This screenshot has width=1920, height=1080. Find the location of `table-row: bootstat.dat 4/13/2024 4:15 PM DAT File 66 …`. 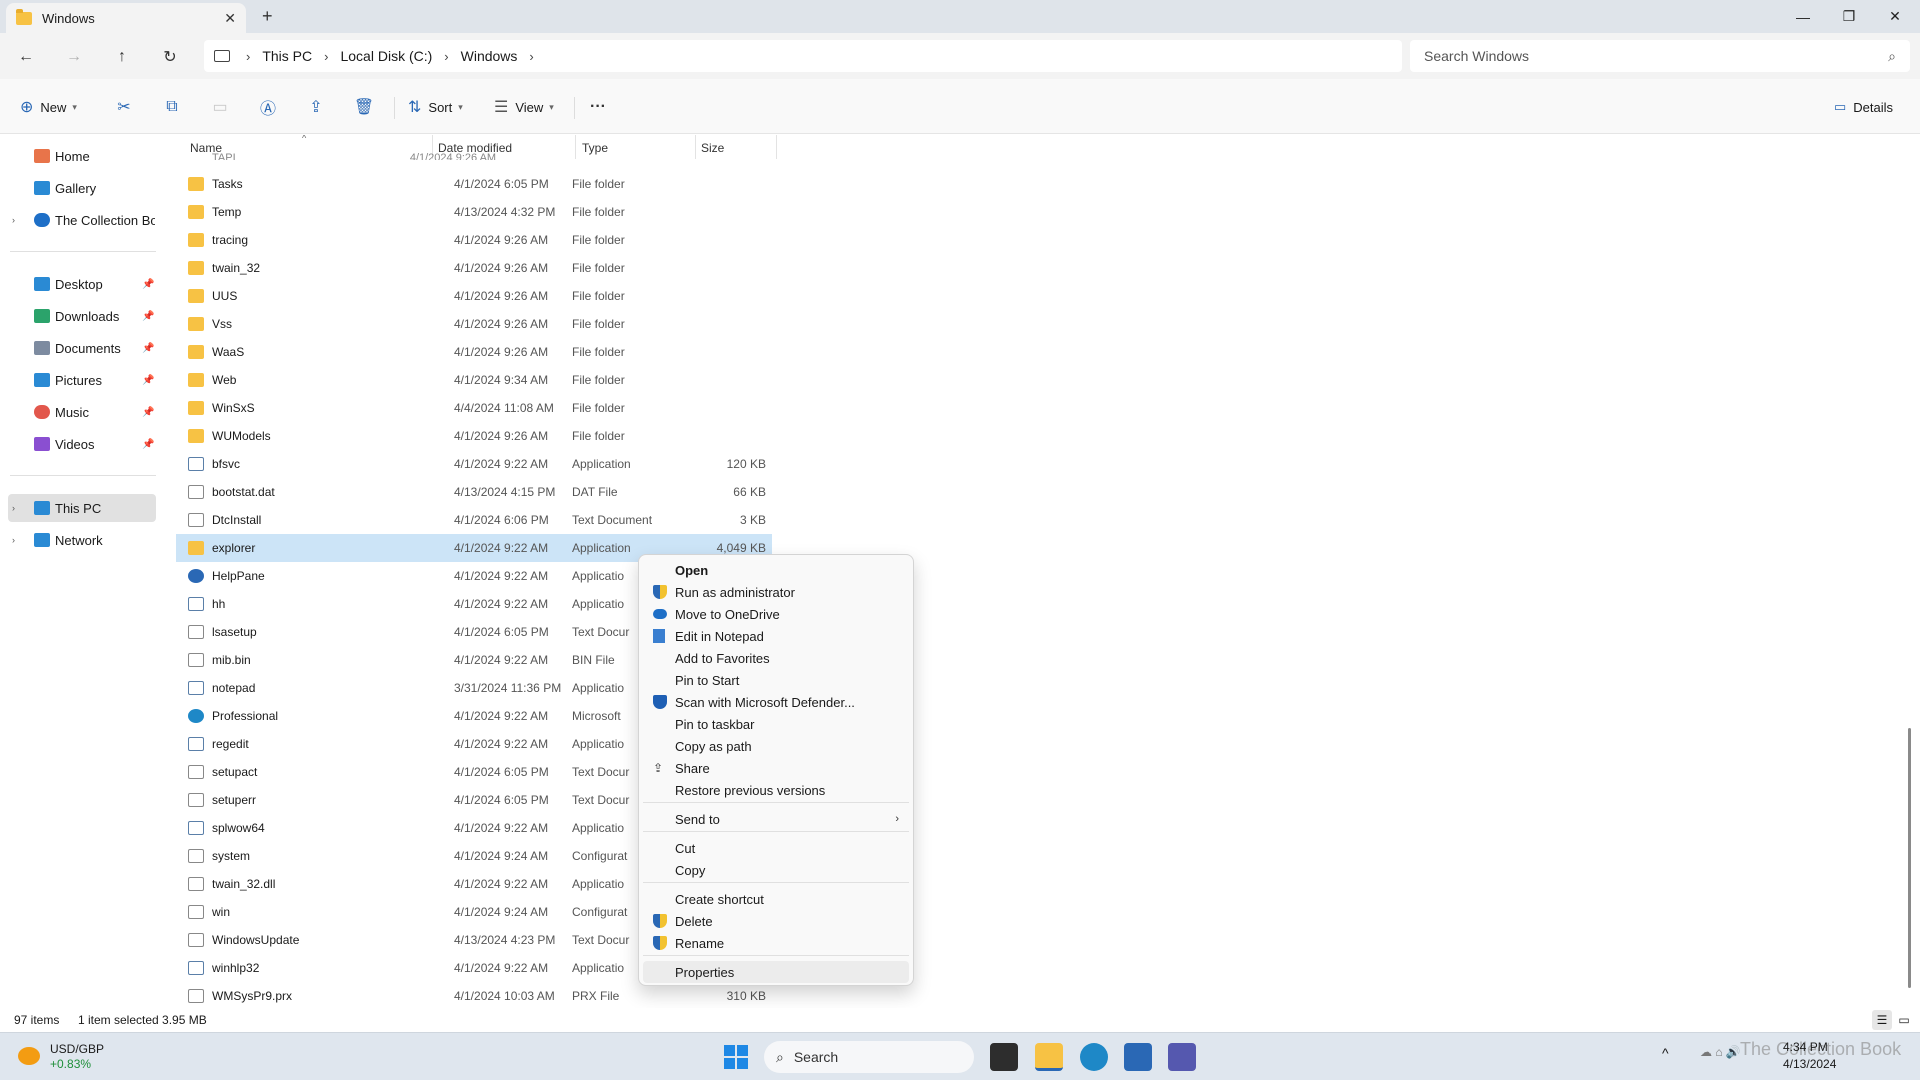

table-row: bootstat.dat 4/13/2024 4:15 PM DAT File 66 … is located at coordinates (474, 492).